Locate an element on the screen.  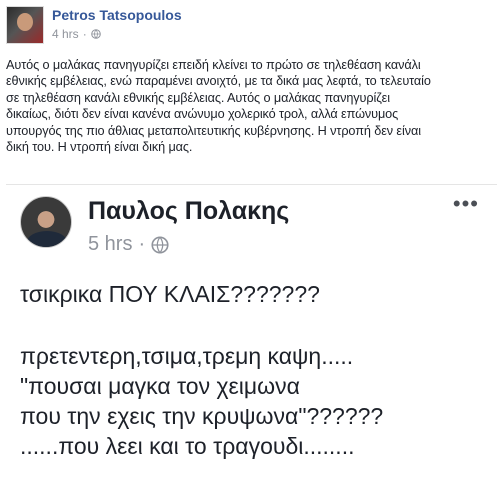
author-name: Petros Tatsopoulos is located at coordinates (117, 15).